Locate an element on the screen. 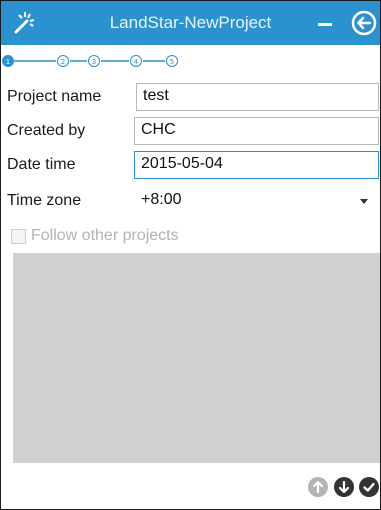 The width and height of the screenshot is (381, 510). step-4-label: 4 is located at coordinates (136, 62).